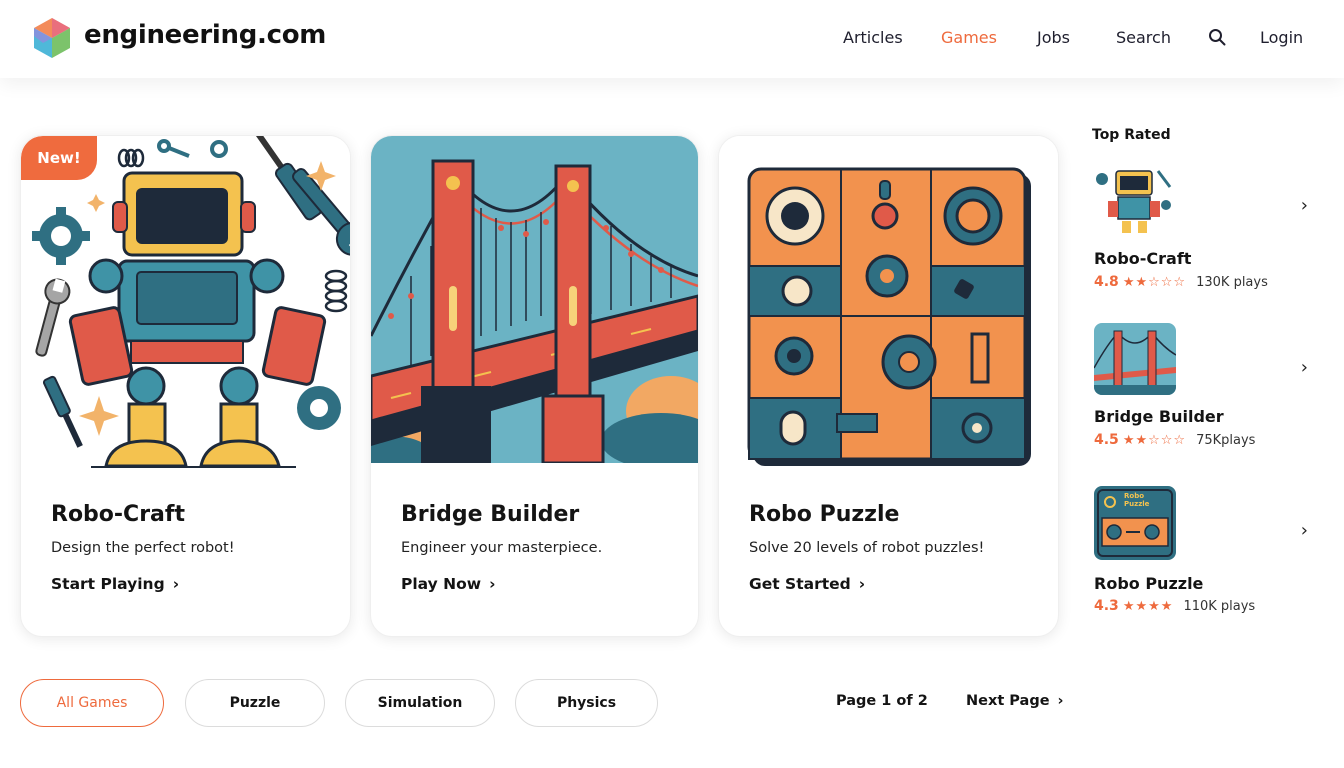  Describe the element at coordinates (92, 703) in the screenshot. I see `filter-all-games: All Games` at that location.